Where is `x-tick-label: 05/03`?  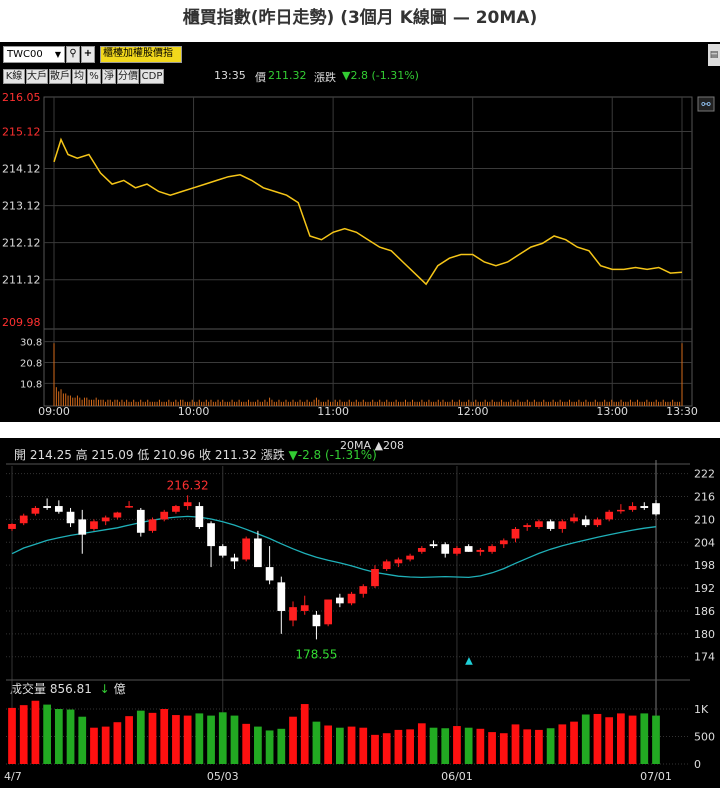 x-tick-label: 05/03 is located at coordinates (223, 776).